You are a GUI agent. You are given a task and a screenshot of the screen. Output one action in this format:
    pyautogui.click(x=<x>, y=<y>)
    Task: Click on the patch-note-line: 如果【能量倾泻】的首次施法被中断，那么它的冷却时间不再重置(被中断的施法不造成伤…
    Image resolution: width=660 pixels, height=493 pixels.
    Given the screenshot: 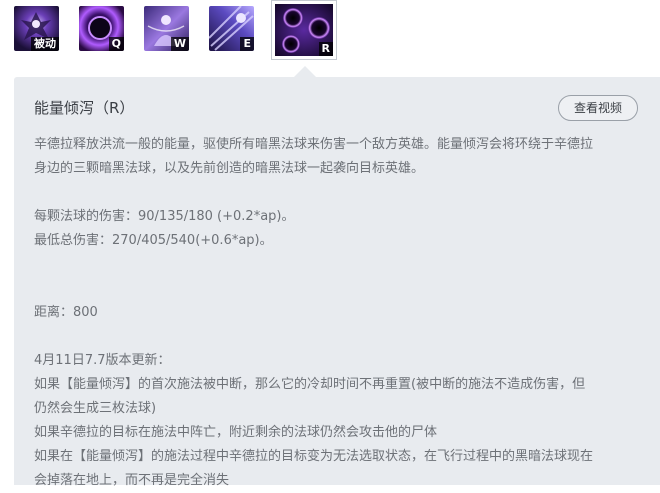 What is the action you would take?
    pyautogui.click(x=310, y=384)
    